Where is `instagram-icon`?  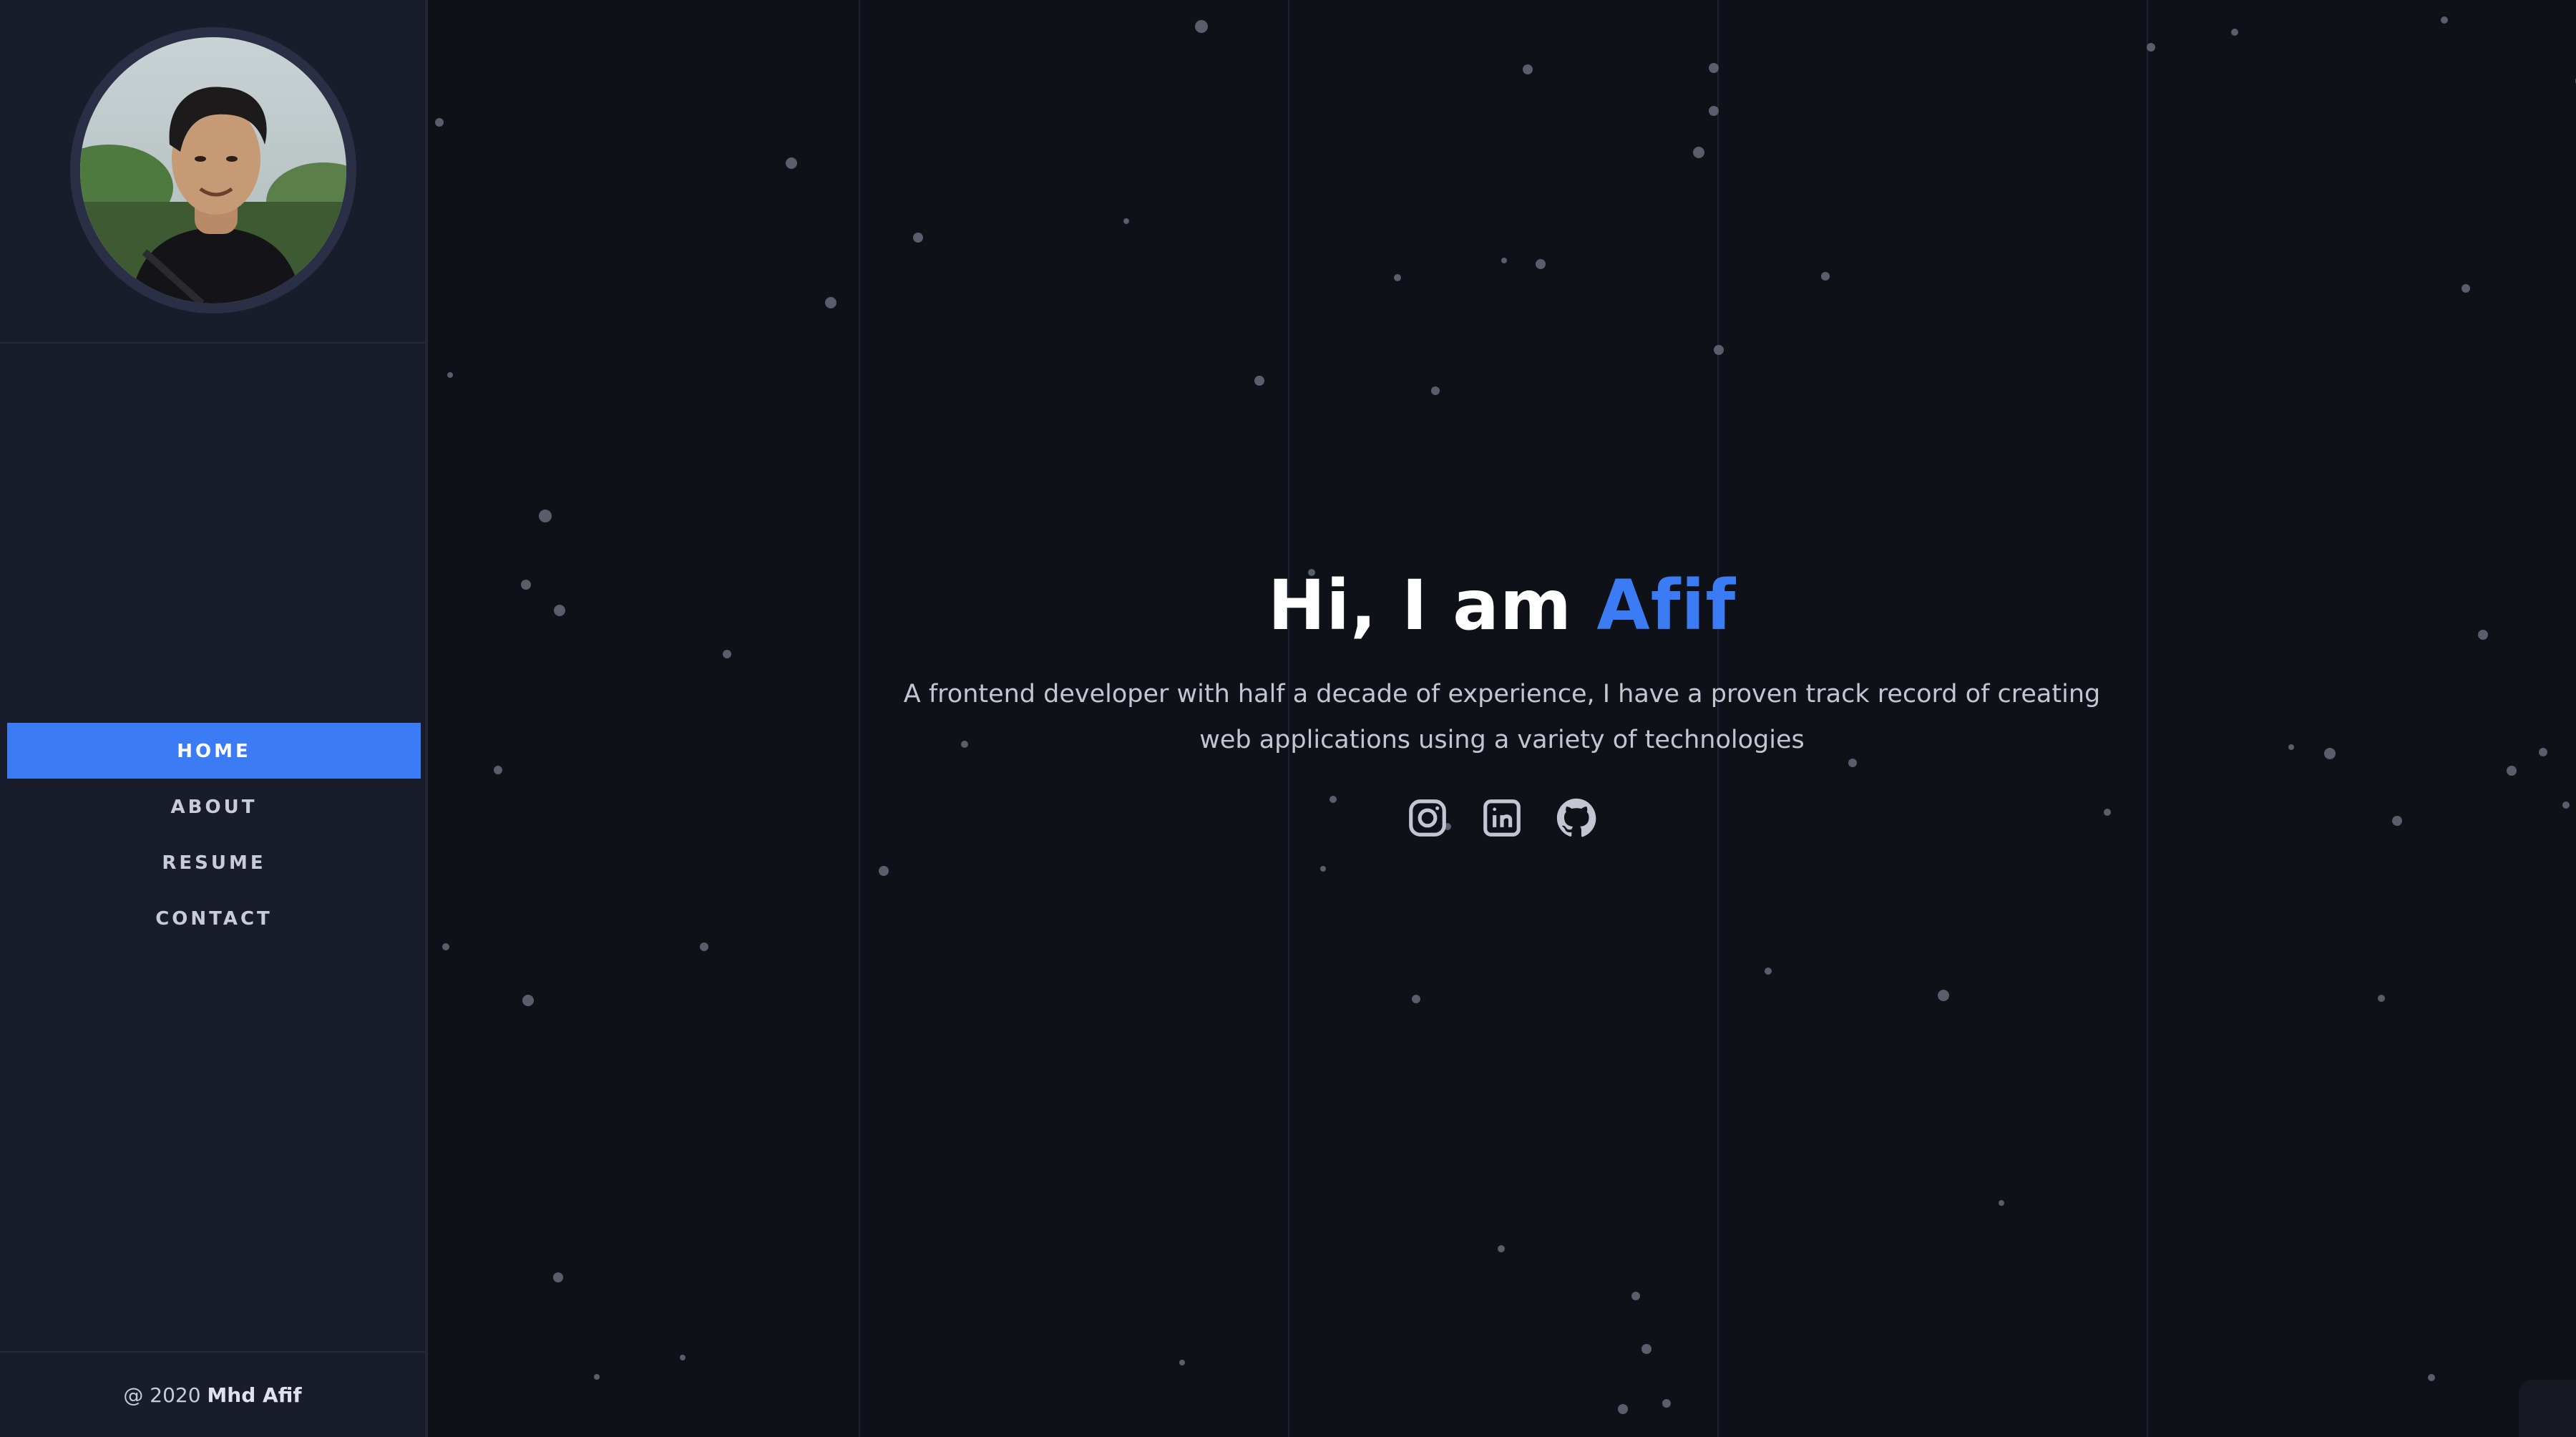 instagram-icon is located at coordinates (1427, 818).